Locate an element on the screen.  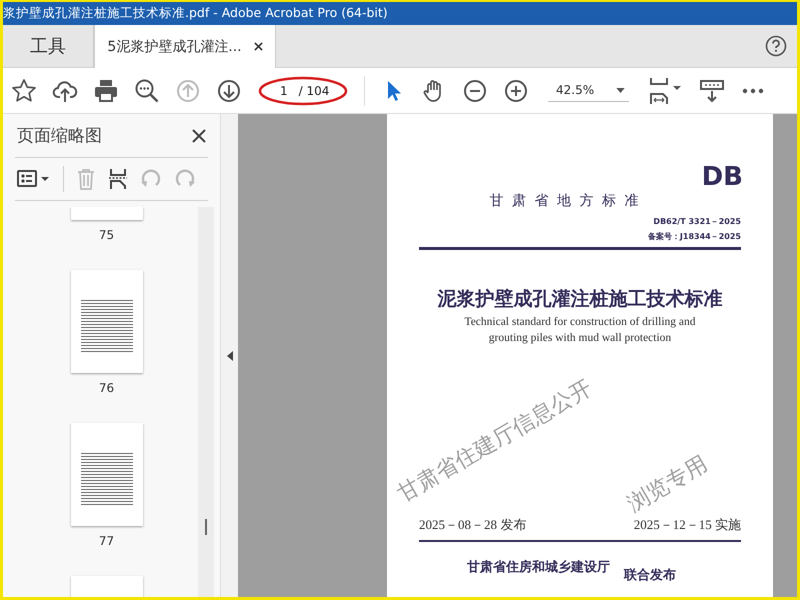
caret-icon is located at coordinates (621, 90).